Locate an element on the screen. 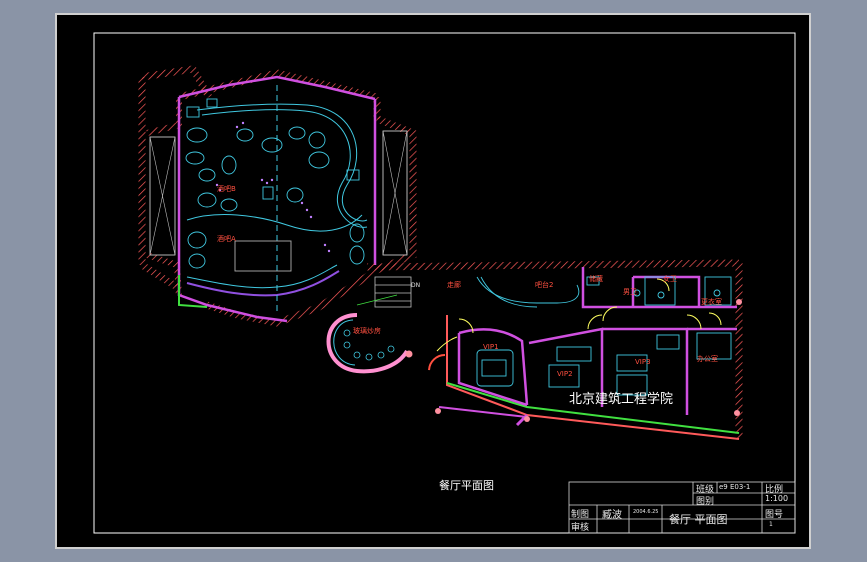 This screenshot has width=867, height=562. label-dn: DN is located at coordinates (415, 285).